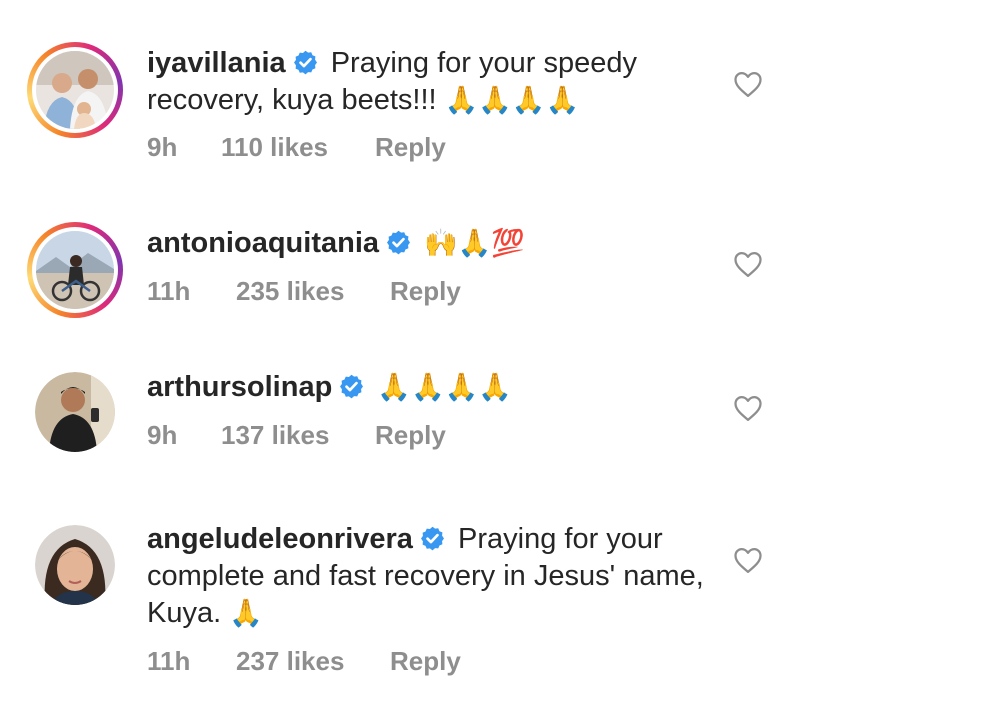 The image size is (1000, 718). What do you see at coordinates (280, 539) in the screenshot?
I see `comment-username: angeludeleonrivera` at bounding box center [280, 539].